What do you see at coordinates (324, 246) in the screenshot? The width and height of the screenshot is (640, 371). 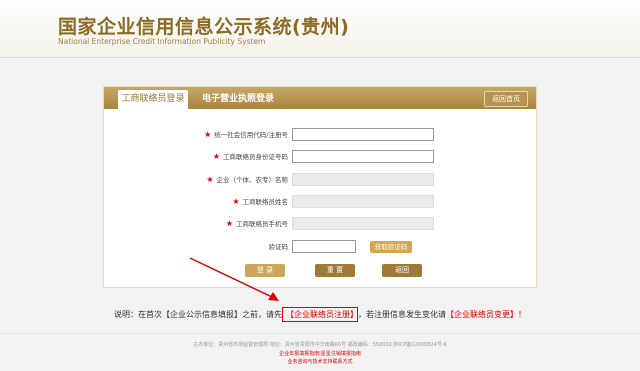 I see `captcha-input` at bounding box center [324, 246].